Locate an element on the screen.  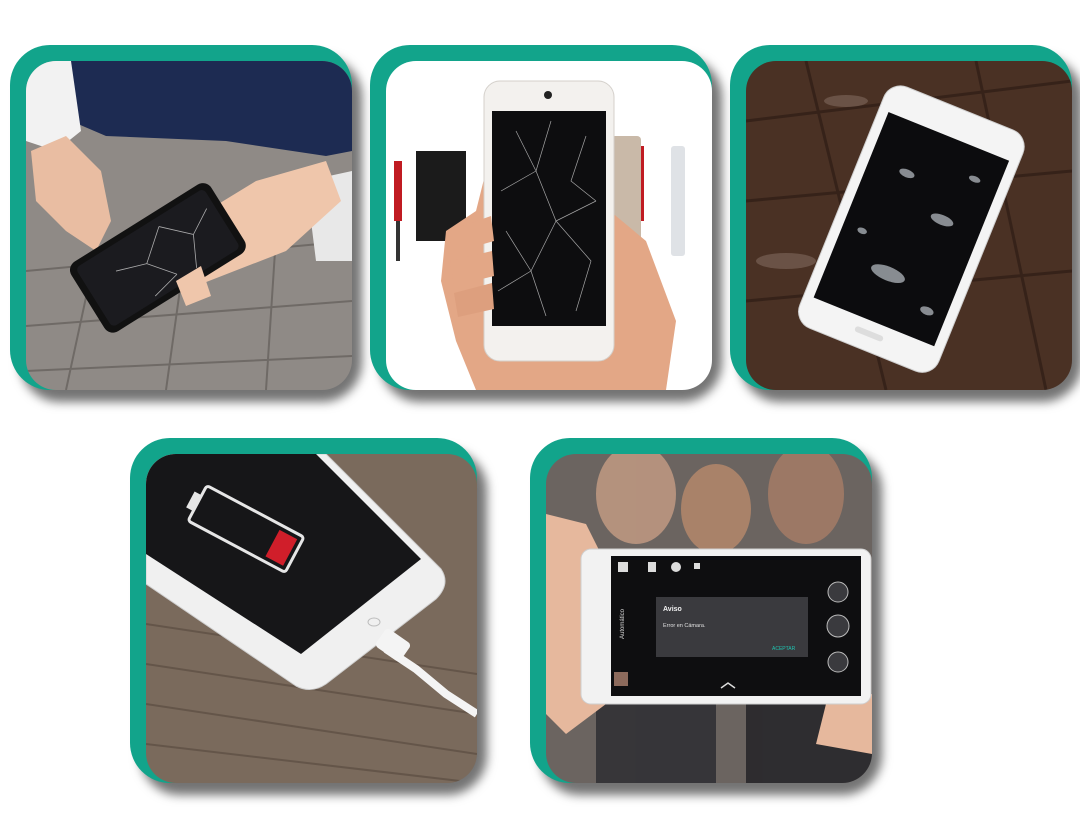
camera-mode-label: Automático is located at coordinates (623, 623).